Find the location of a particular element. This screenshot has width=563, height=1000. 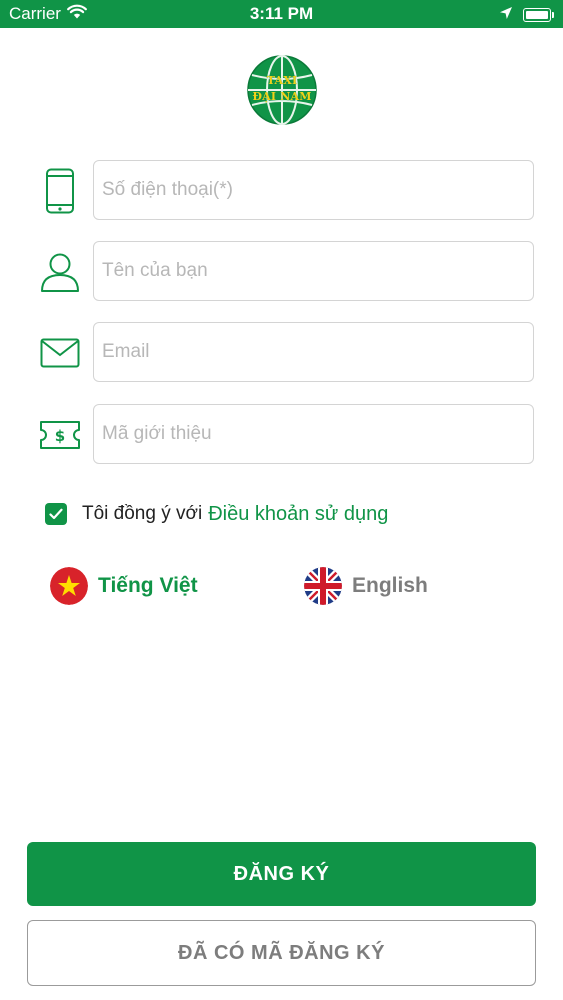

status-right is located at coordinates (526, 15).